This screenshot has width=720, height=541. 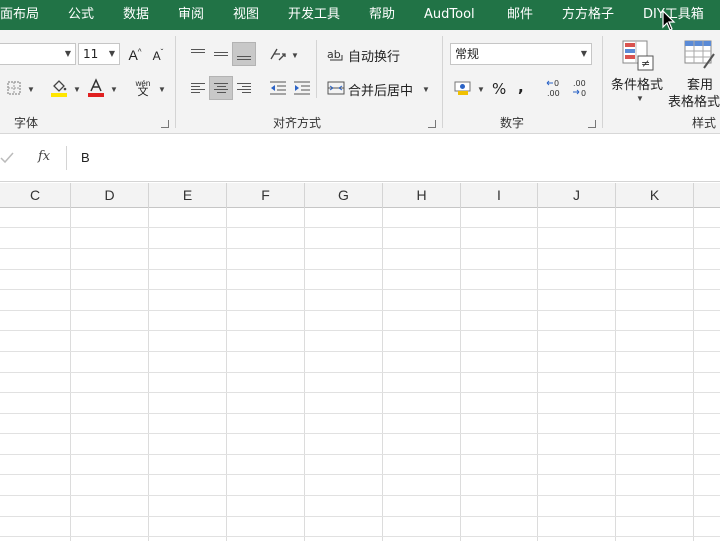 What do you see at coordinates (302, 88) in the screenshot?
I see `increase-indent-button` at bounding box center [302, 88].